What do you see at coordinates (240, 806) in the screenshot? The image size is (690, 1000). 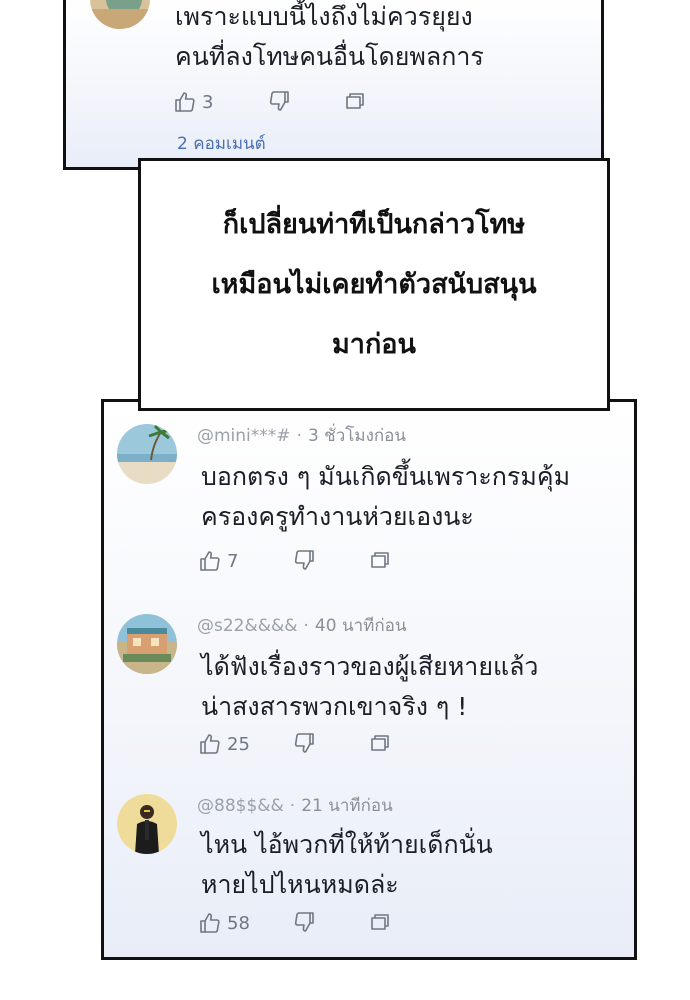 I see `username: @88$$&&` at bounding box center [240, 806].